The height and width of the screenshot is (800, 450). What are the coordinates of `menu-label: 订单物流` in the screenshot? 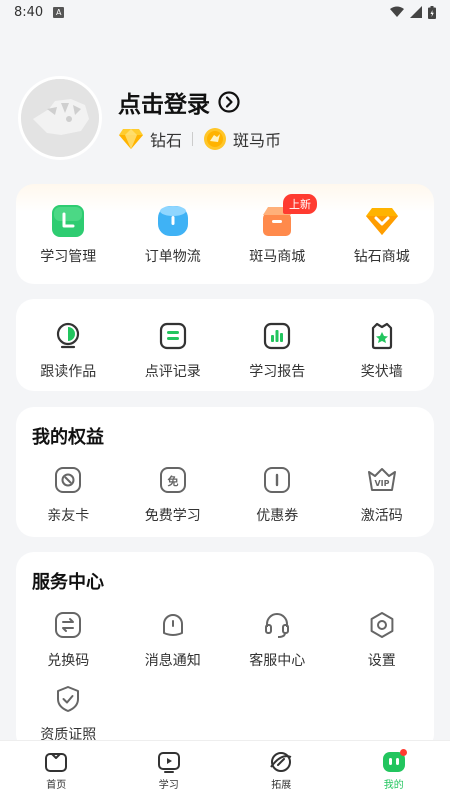 It's located at (172, 257).